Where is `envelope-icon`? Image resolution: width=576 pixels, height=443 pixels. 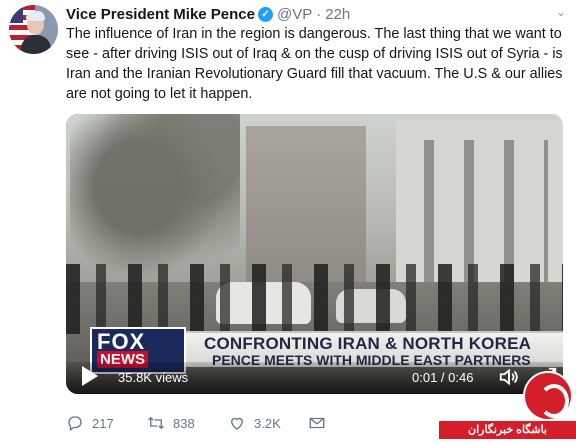 envelope-icon is located at coordinates (317, 423).